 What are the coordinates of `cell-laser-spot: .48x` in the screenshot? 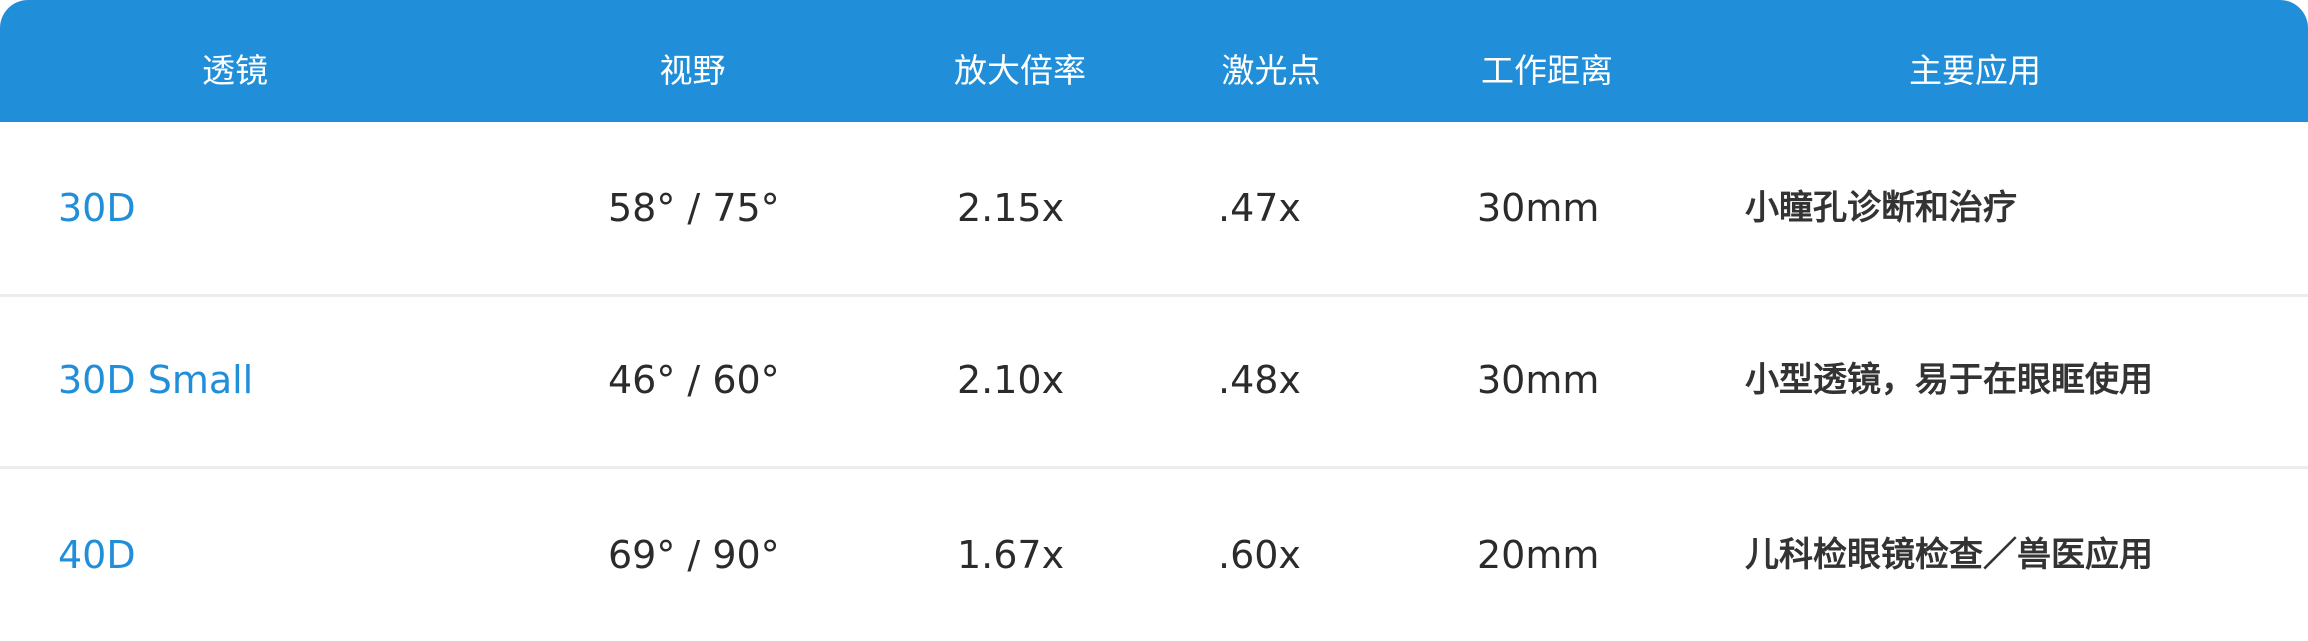 It's located at (1259, 380).